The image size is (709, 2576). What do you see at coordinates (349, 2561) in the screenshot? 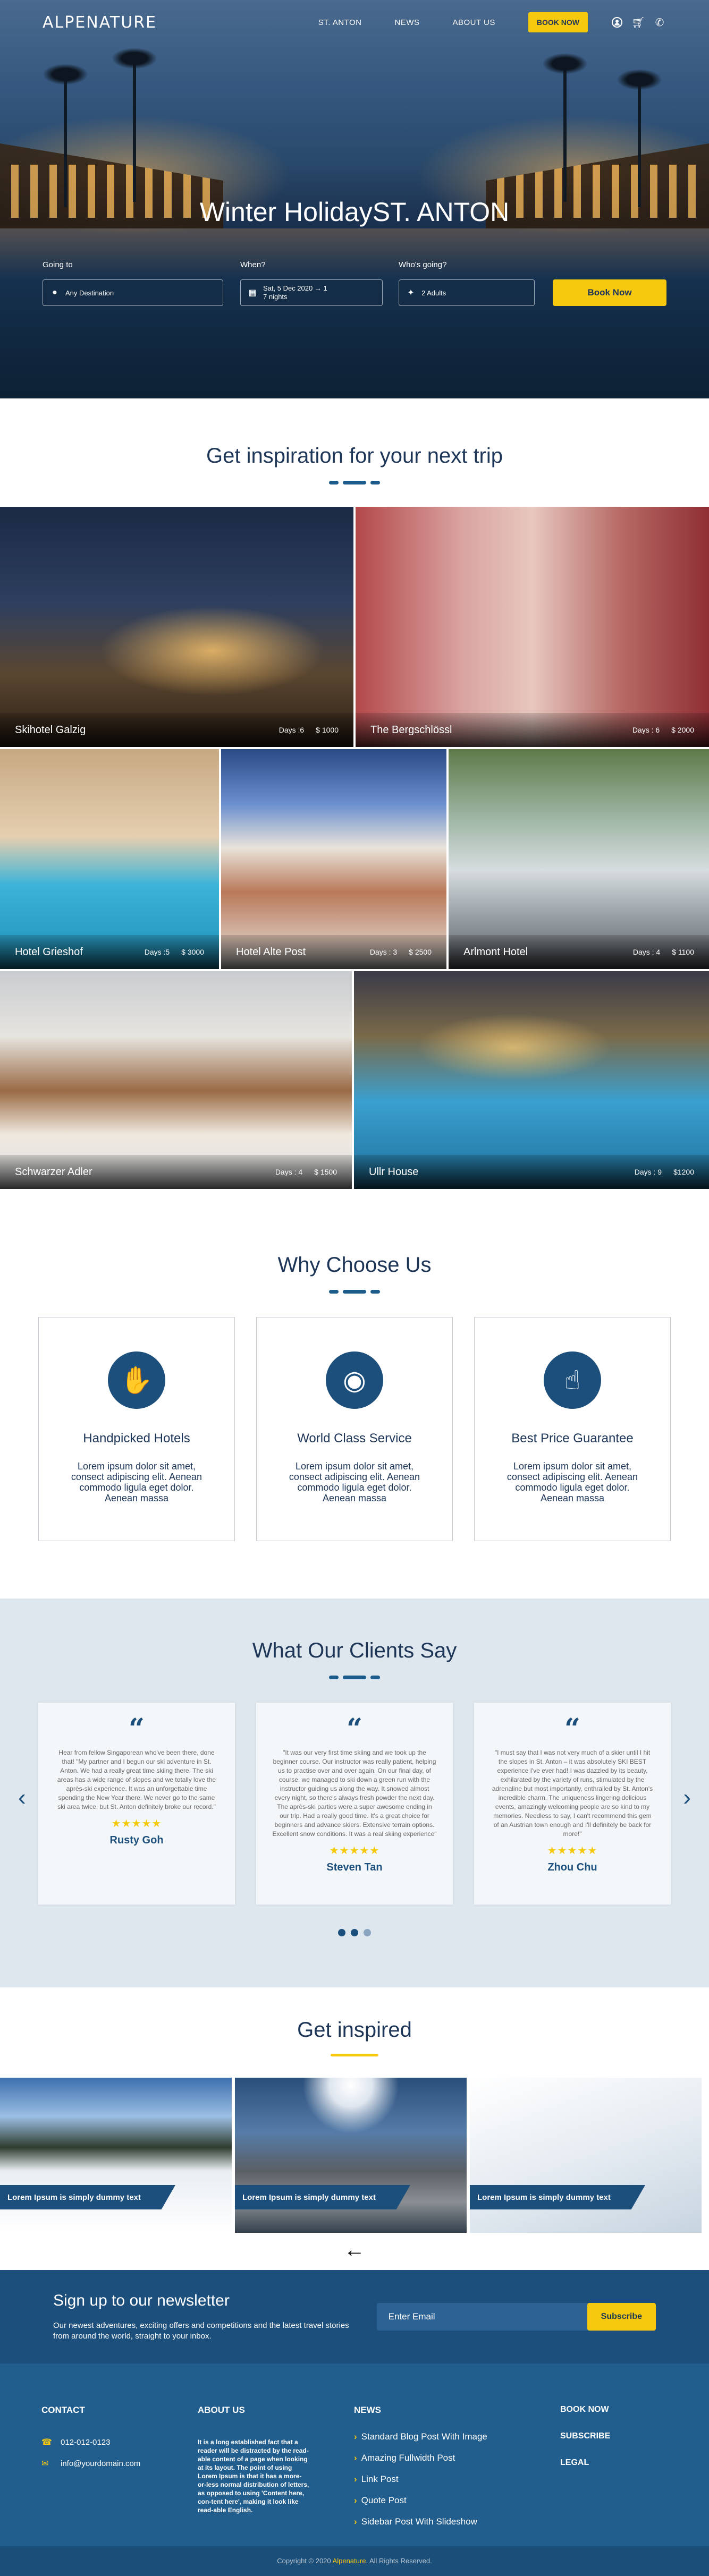
I see `copyright-brand: Alpenature` at bounding box center [349, 2561].